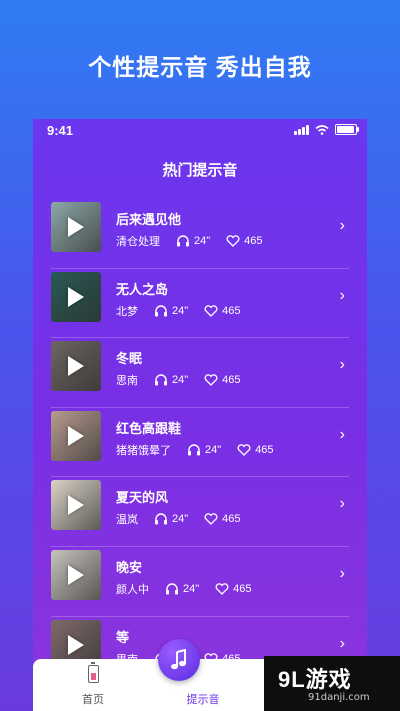  Describe the element at coordinates (129, 359) in the screenshot. I see `song-title: 冬眠` at that location.